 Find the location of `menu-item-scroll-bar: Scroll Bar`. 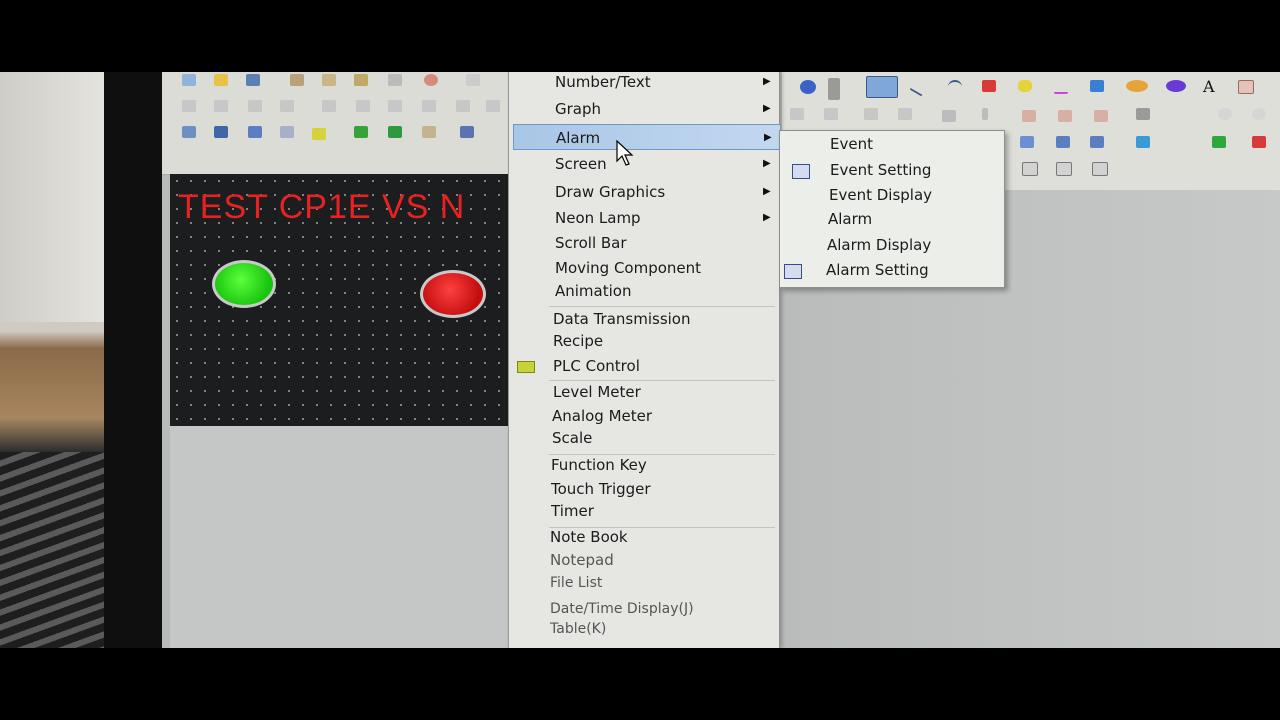

menu-item-scroll-bar: Scroll Bar is located at coordinates (644, 243).